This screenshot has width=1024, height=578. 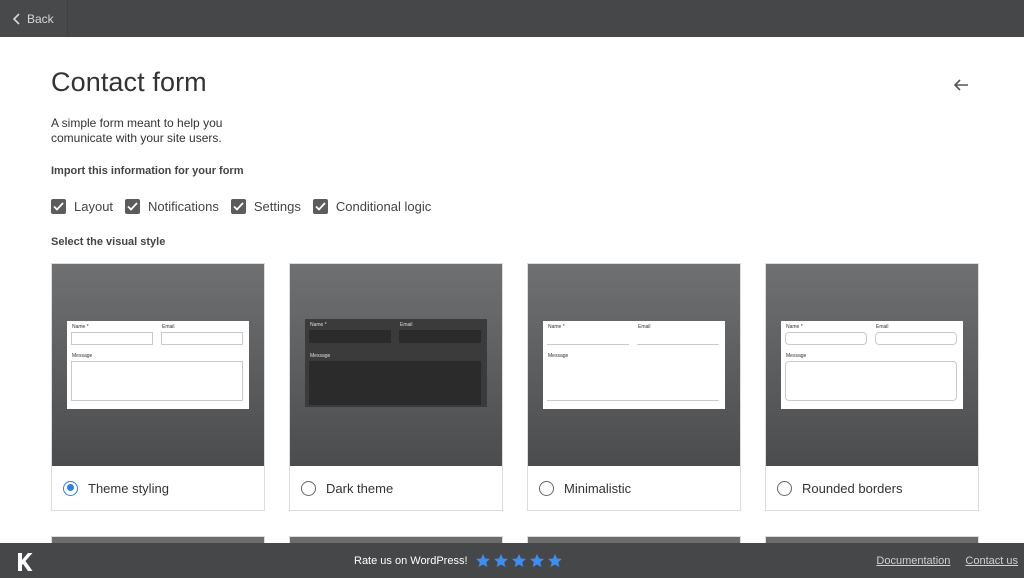 I want to click on checkbox-settings: Settings, so click(x=265, y=206).